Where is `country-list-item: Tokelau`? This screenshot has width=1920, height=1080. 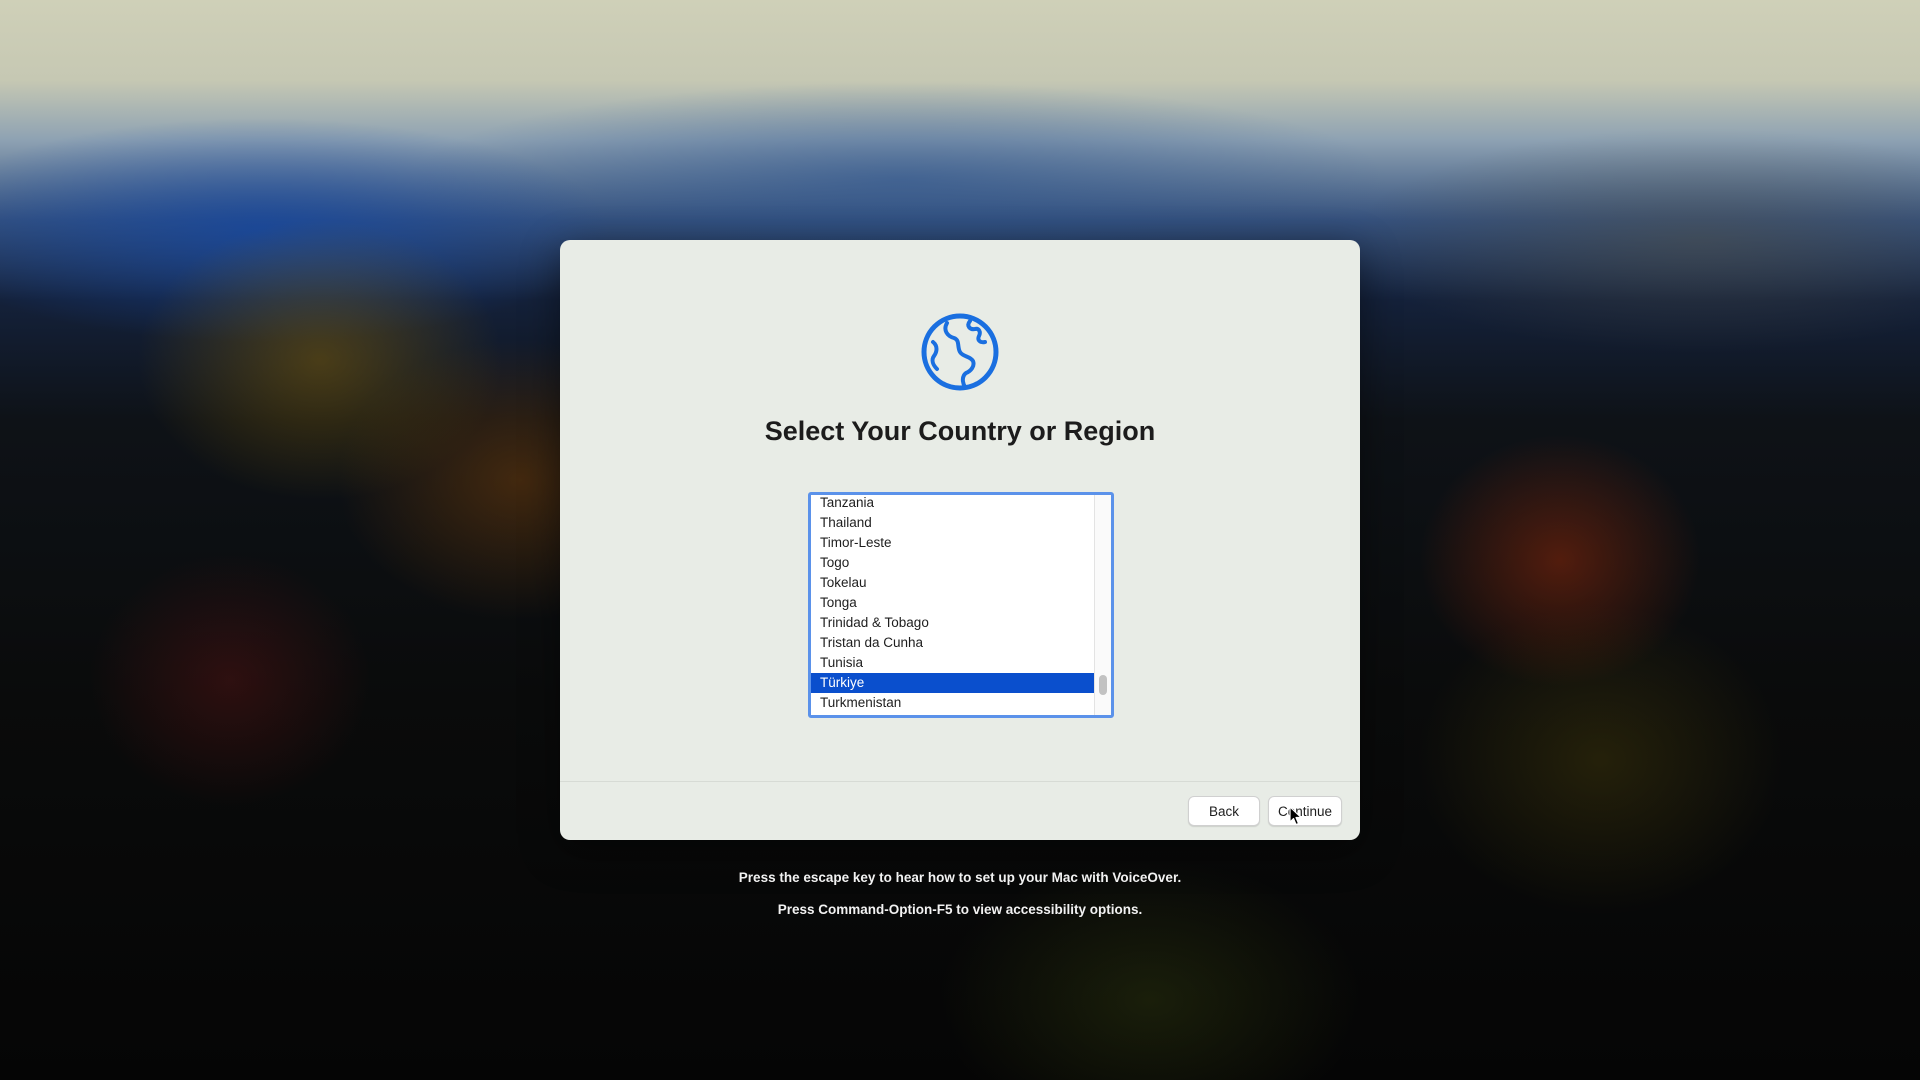
country-list-item: Tokelau is located at coordinates (953, 583).